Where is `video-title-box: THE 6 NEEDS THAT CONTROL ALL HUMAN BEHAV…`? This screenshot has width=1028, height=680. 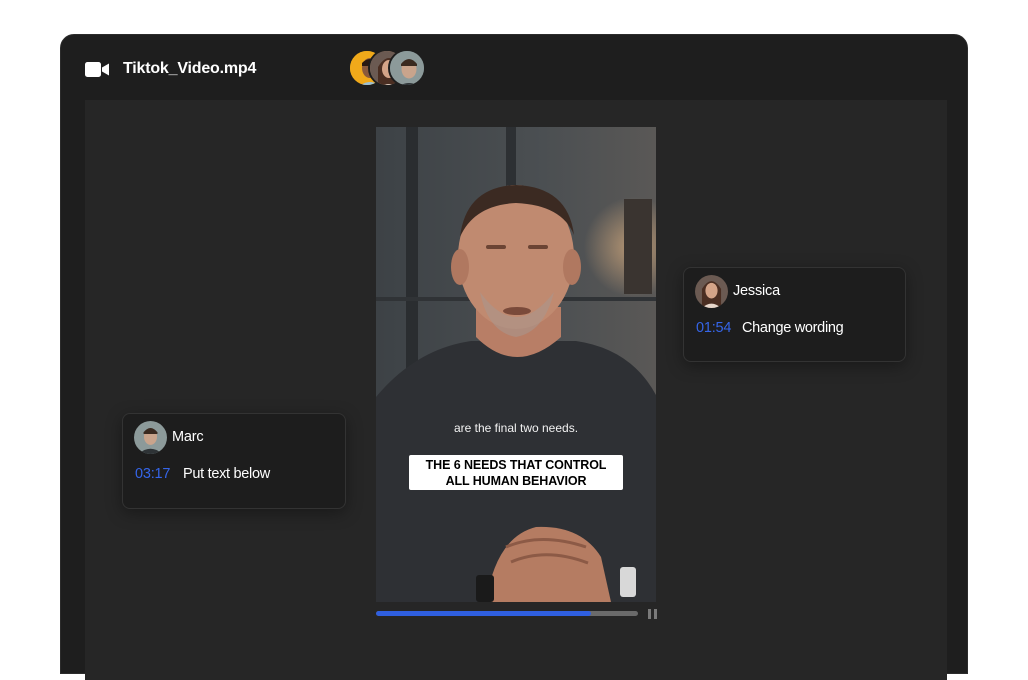 video-title-box: THE 6 NEEDS THAT CONTROL ALL HUMAN BEHAV… is located at coordinates (516, 472).